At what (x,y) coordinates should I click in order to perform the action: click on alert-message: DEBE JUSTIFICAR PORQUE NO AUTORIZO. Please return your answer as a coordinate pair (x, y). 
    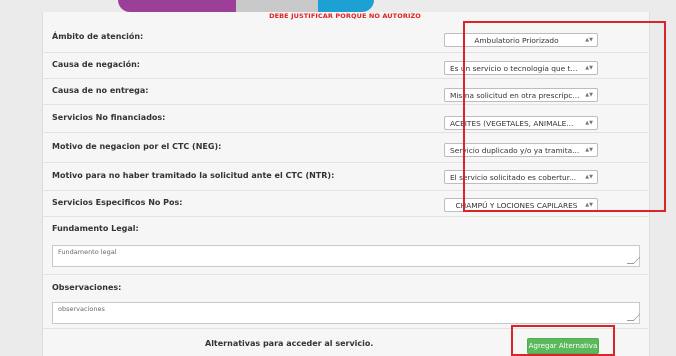
    Looking at the image, I should click on (345, 16).